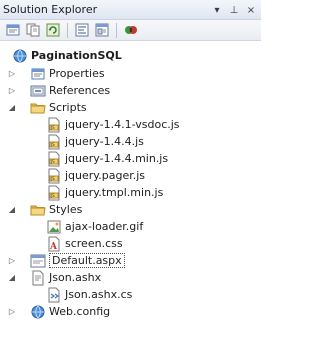 The image size is (320, 344). I want to click on tree-node-web-config: Web.config, so click(70, 311).